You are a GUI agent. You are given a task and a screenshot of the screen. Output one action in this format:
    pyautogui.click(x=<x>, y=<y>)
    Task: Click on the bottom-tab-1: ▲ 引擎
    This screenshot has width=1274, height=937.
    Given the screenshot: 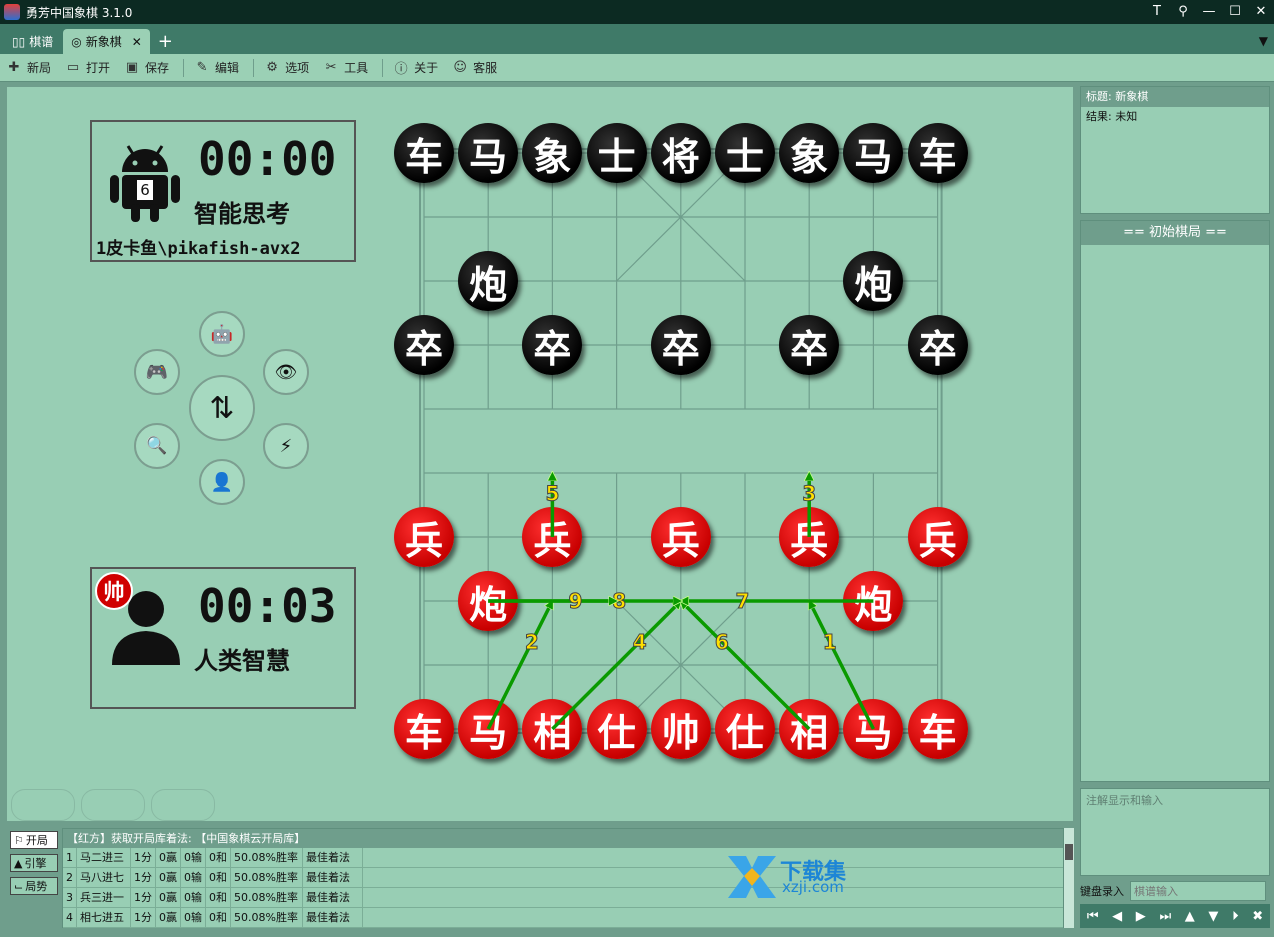 What is the action you would take?
    pyautogui.click(x=34, y=863)
    